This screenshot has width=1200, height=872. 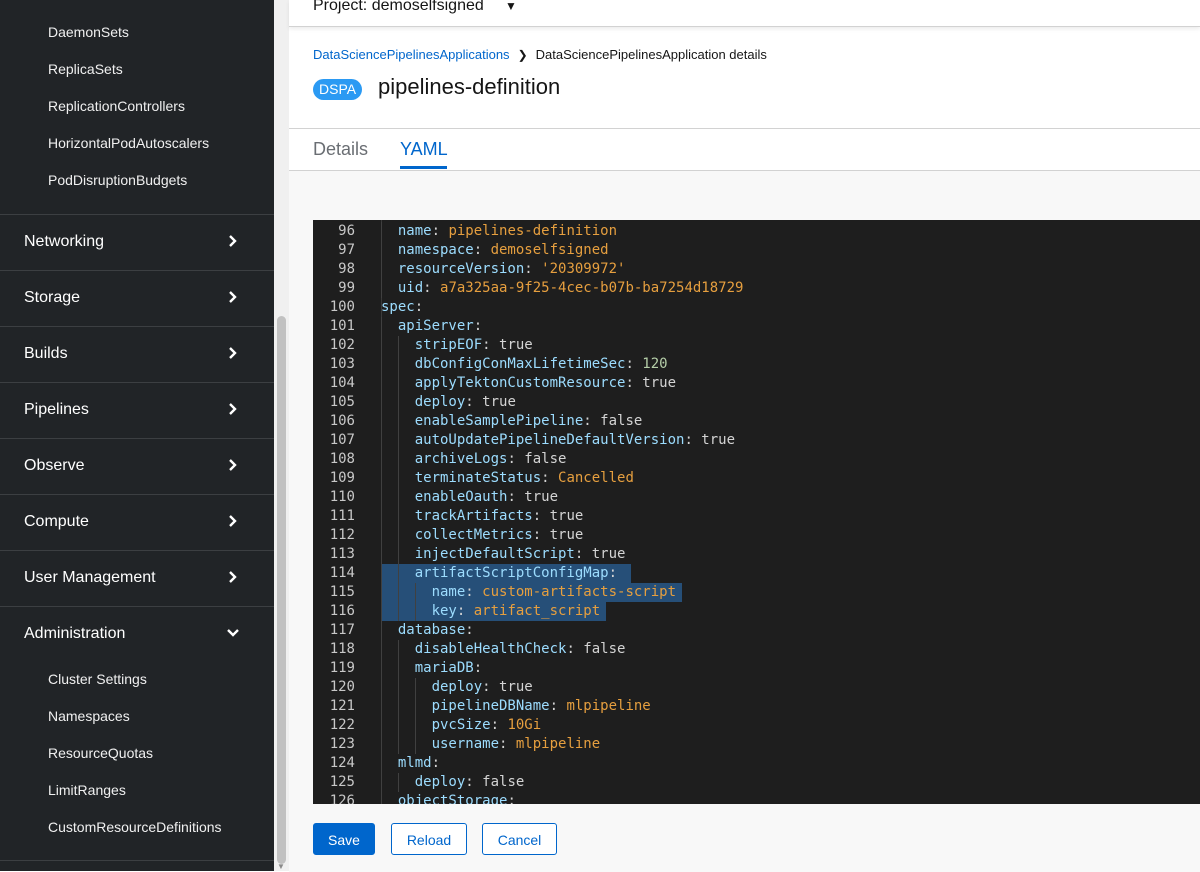 What do you see at coordinates (756, 250) in the screenshot?
I see `code-line: 97 namespace: demoselfsigned` at bounding box center [756, 250].